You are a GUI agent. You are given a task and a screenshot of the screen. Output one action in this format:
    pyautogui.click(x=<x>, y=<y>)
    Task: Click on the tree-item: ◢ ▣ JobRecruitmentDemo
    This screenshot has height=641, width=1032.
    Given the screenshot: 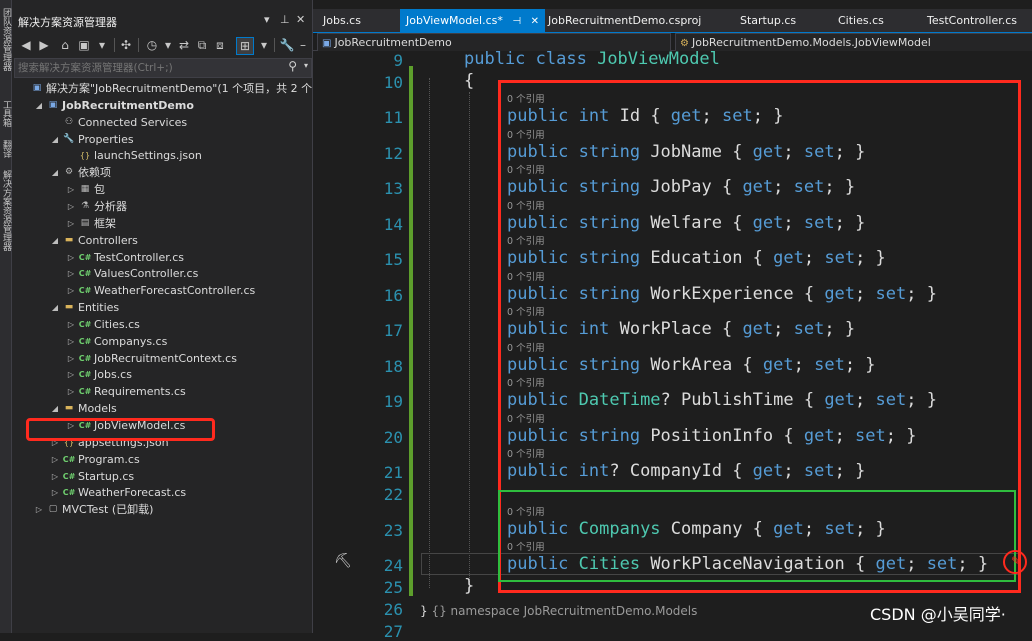 What is the action you would take?
    pyautogui.click(x=162, y=105)
    